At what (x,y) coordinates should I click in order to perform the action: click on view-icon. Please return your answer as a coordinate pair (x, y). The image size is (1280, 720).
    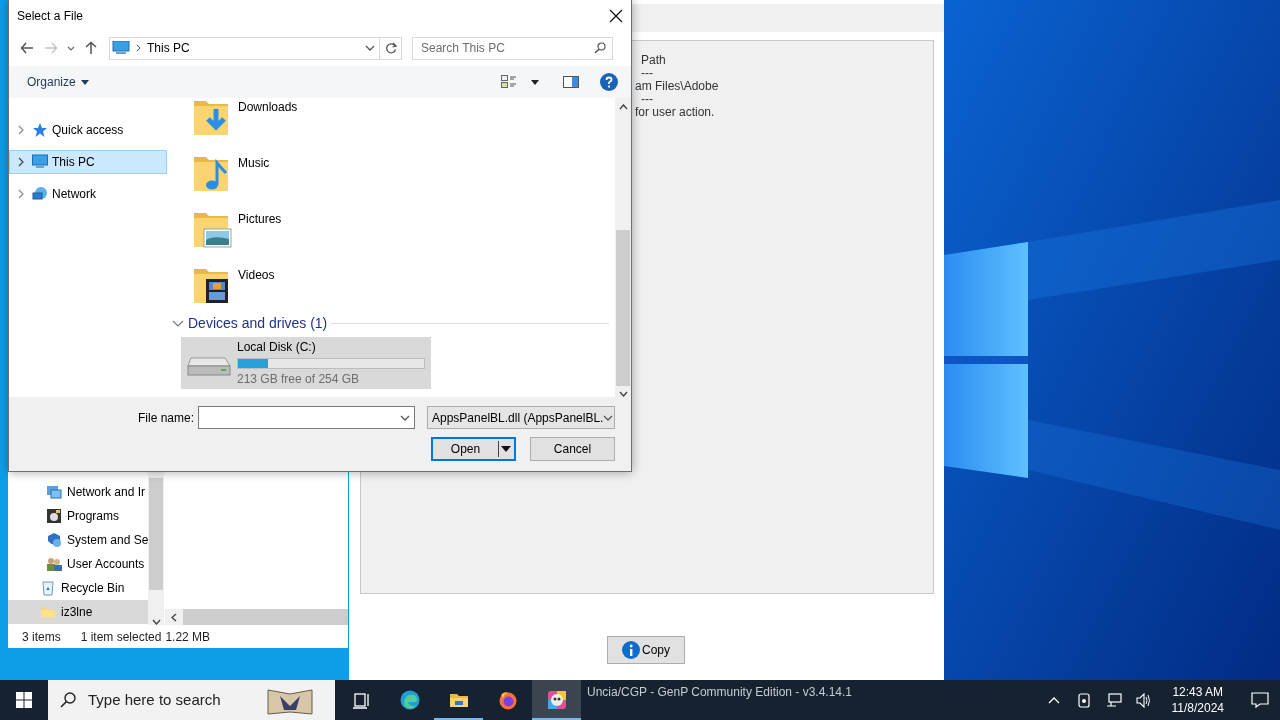
    Looking at the image, I should click on (509, 82).